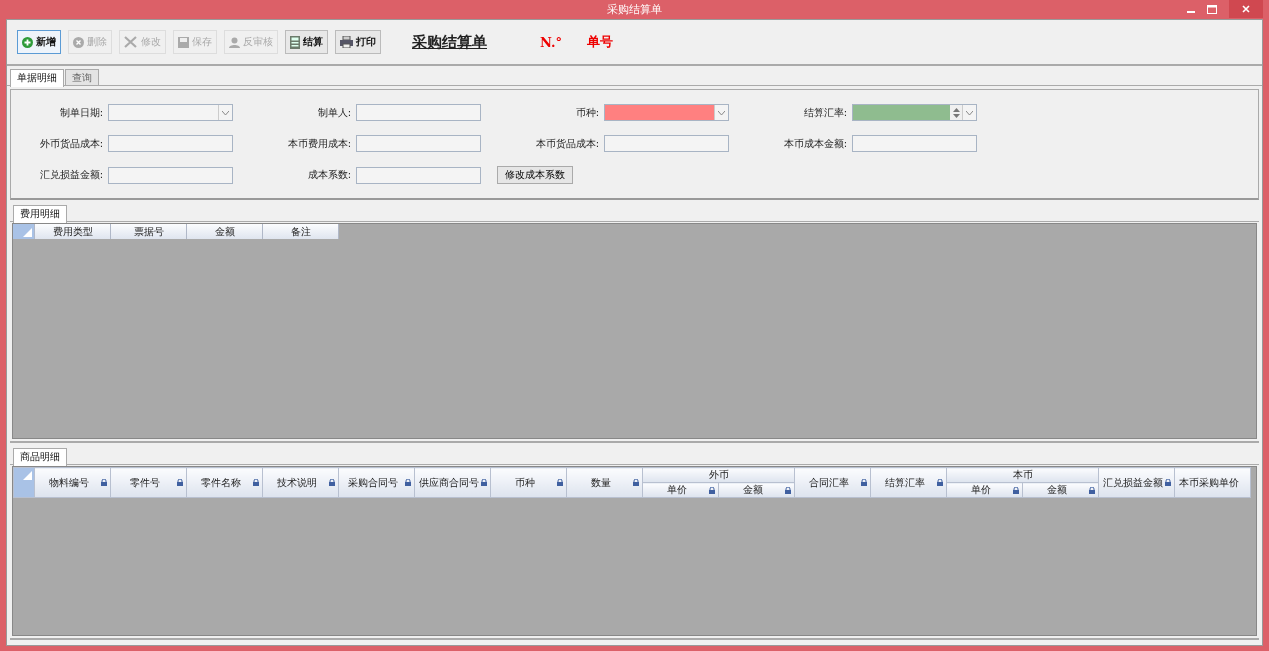 This screenshot has height=651, width=1269. What do you see at coordinates (956, 112) in the screenshot?
I see `spin-arrows-icon` at bounding box center [956, 112].